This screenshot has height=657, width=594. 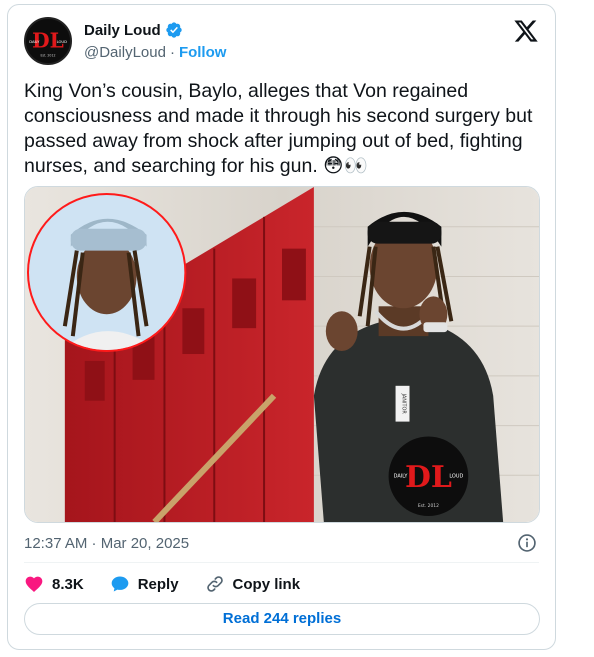 I want to click on handle: @DailyLoud, so click(x=125, y=52).